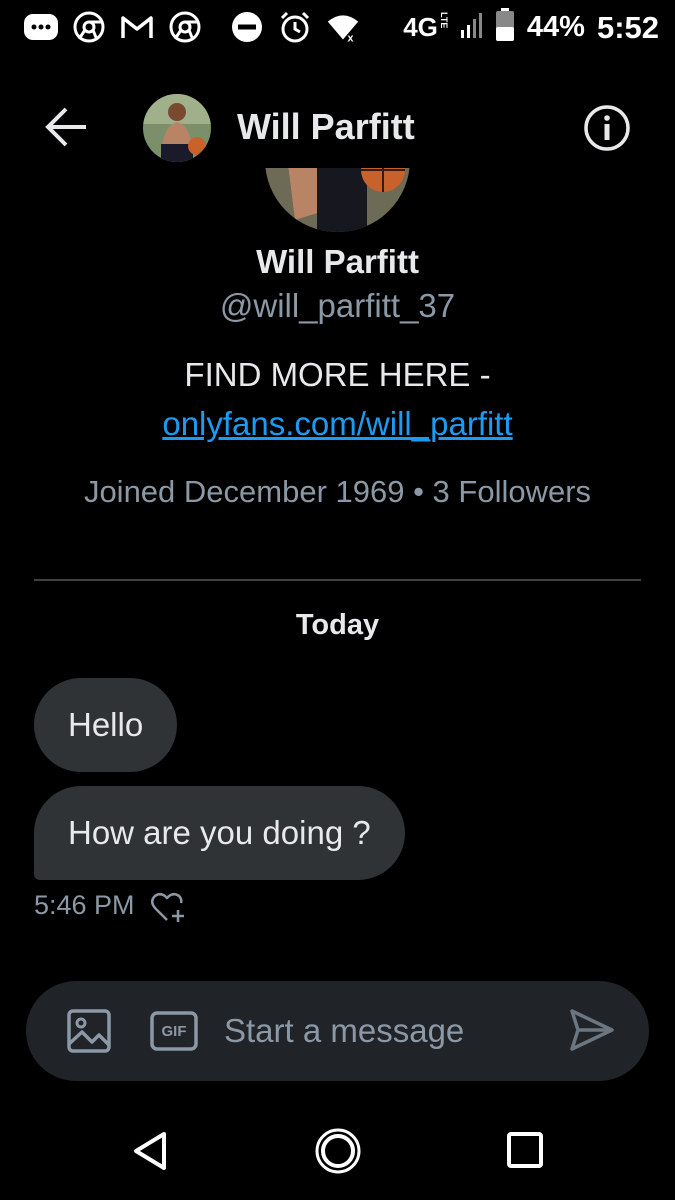  Describe the element at coordinates (41, 27) in the screenshot. I see `more-dots-icon` at that location.